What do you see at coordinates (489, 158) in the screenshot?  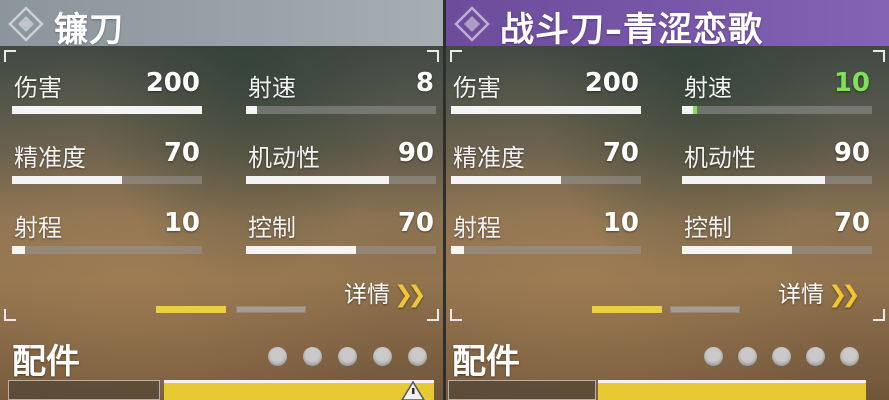 I see `stat-label: 精准度` at bounding box center [489, 158].